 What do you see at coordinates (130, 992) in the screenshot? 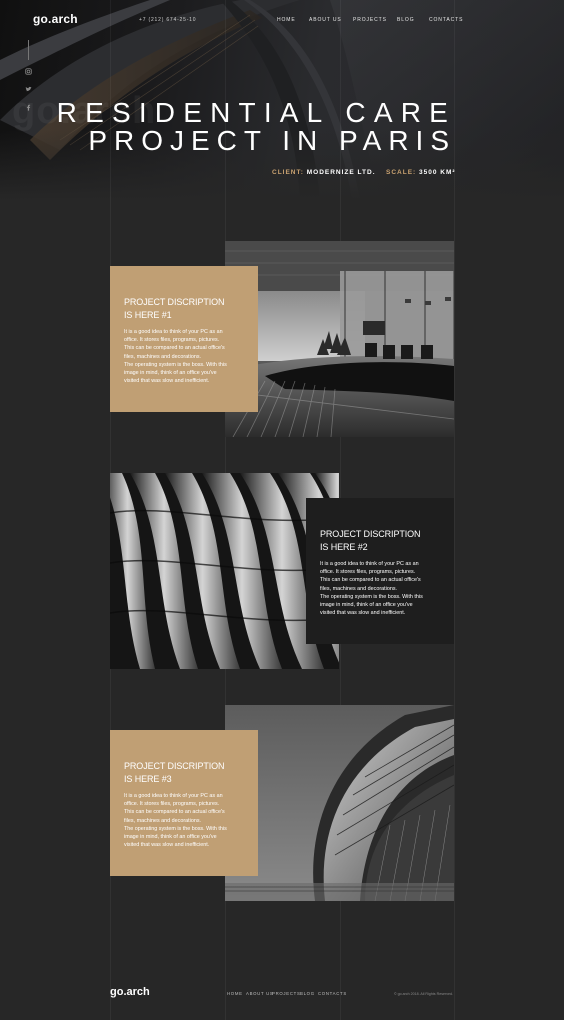
I see `footer-logo: go.arch` at bounding box center [130, 992].